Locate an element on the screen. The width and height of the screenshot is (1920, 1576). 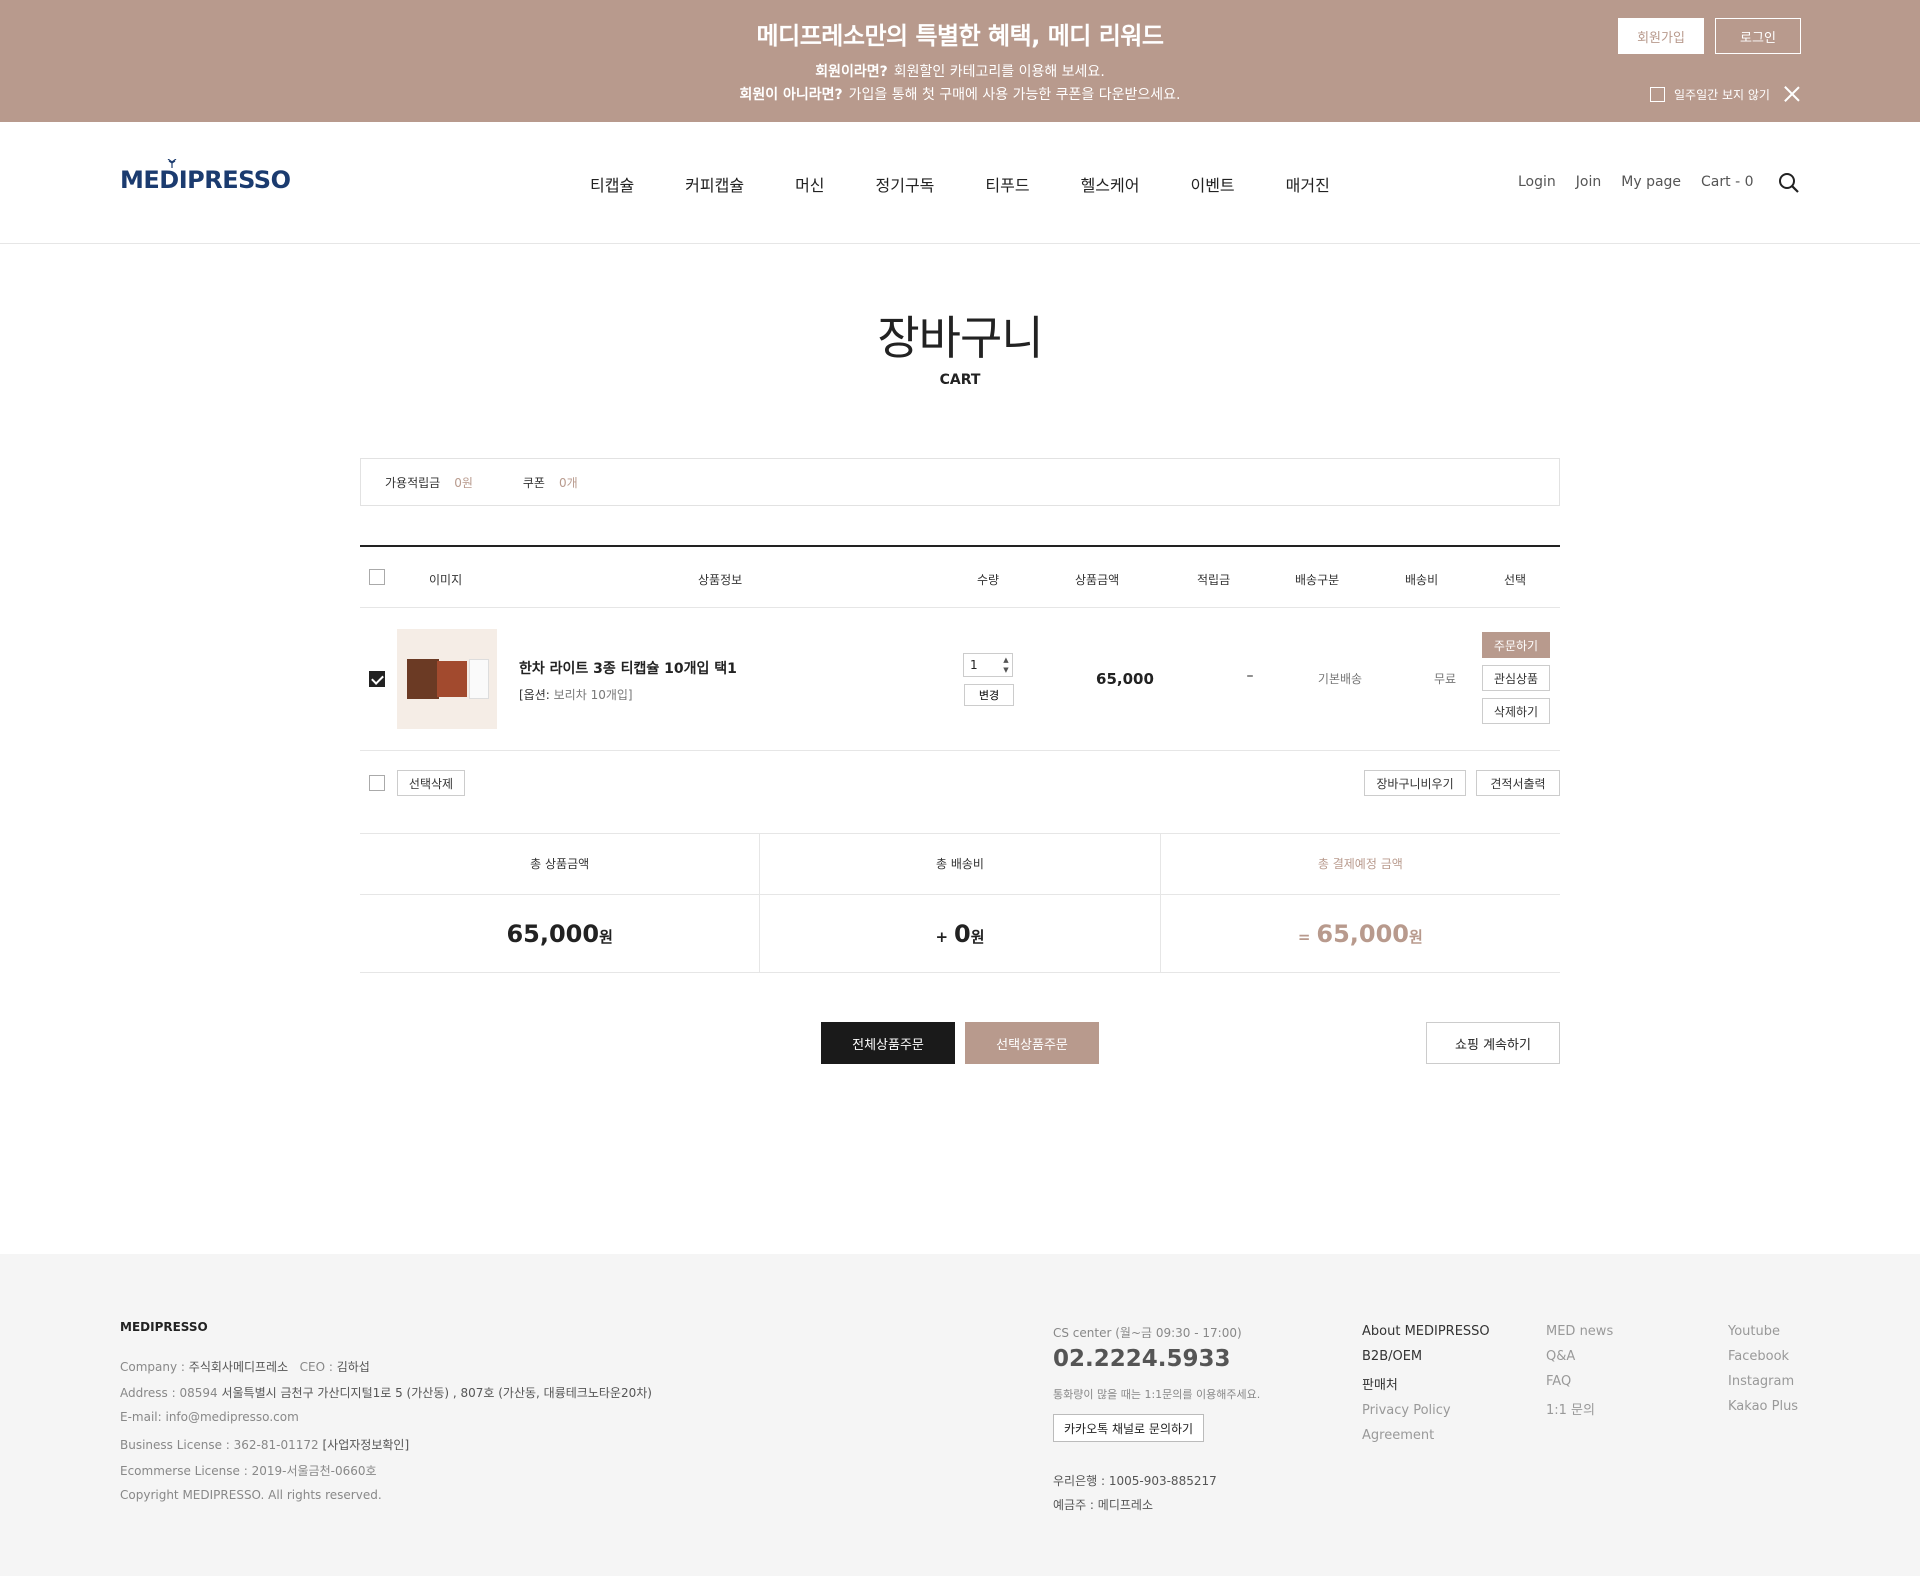
ceo-name: 김하섭 is located at coordinates (353, 1367).